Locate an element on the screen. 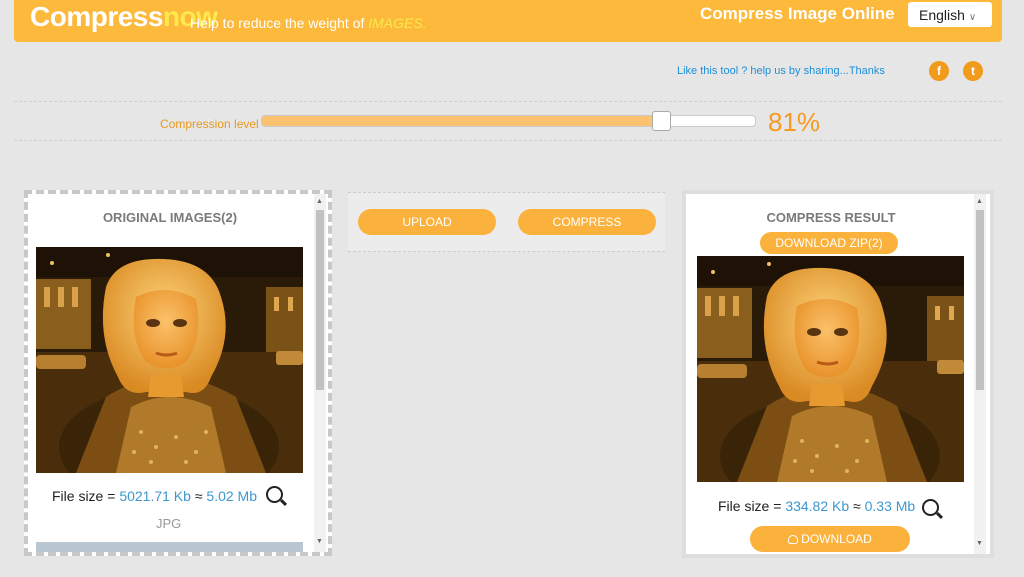  cloud-download-icon is located at coordinates (793, 539).